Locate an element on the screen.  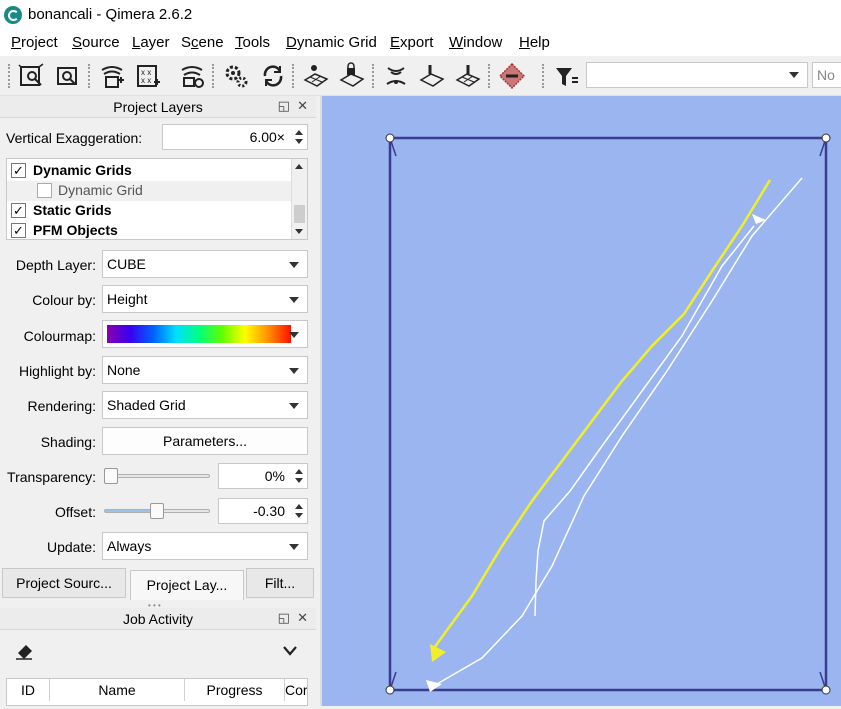
window-title: bonancali - Qimera 2.6.2 is located at coordinates (110, 14).